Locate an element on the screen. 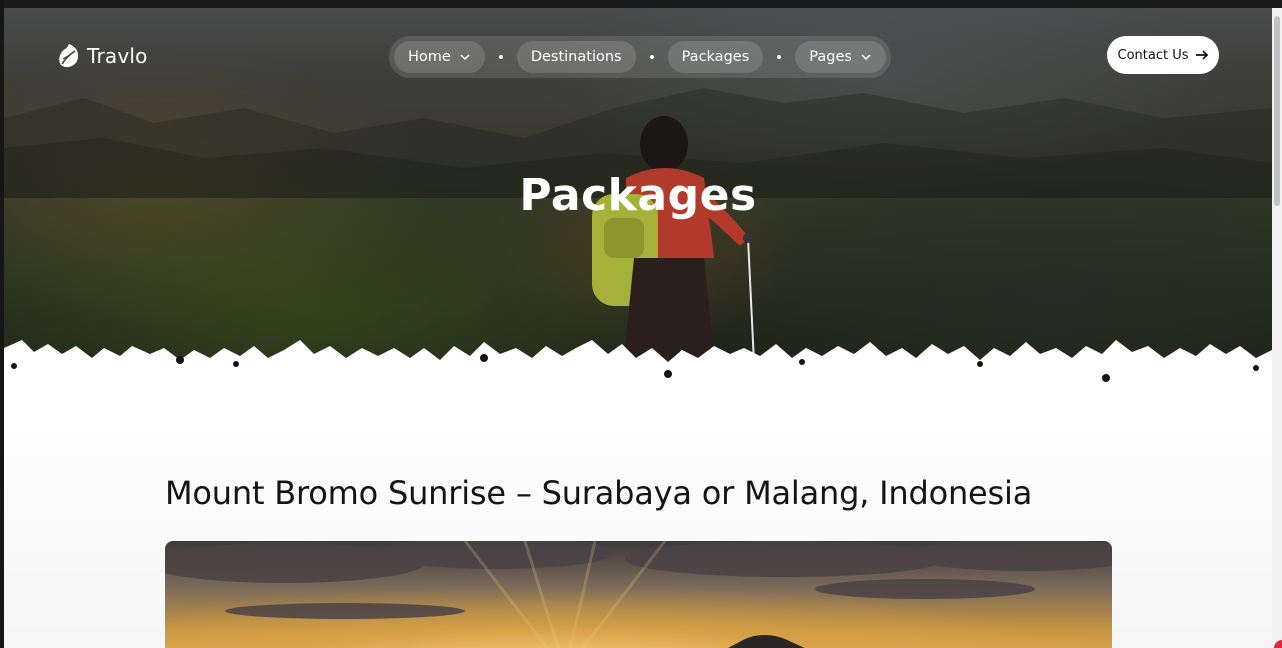  contact-us-button: Contact Us is located at coordinates (1163, 55).